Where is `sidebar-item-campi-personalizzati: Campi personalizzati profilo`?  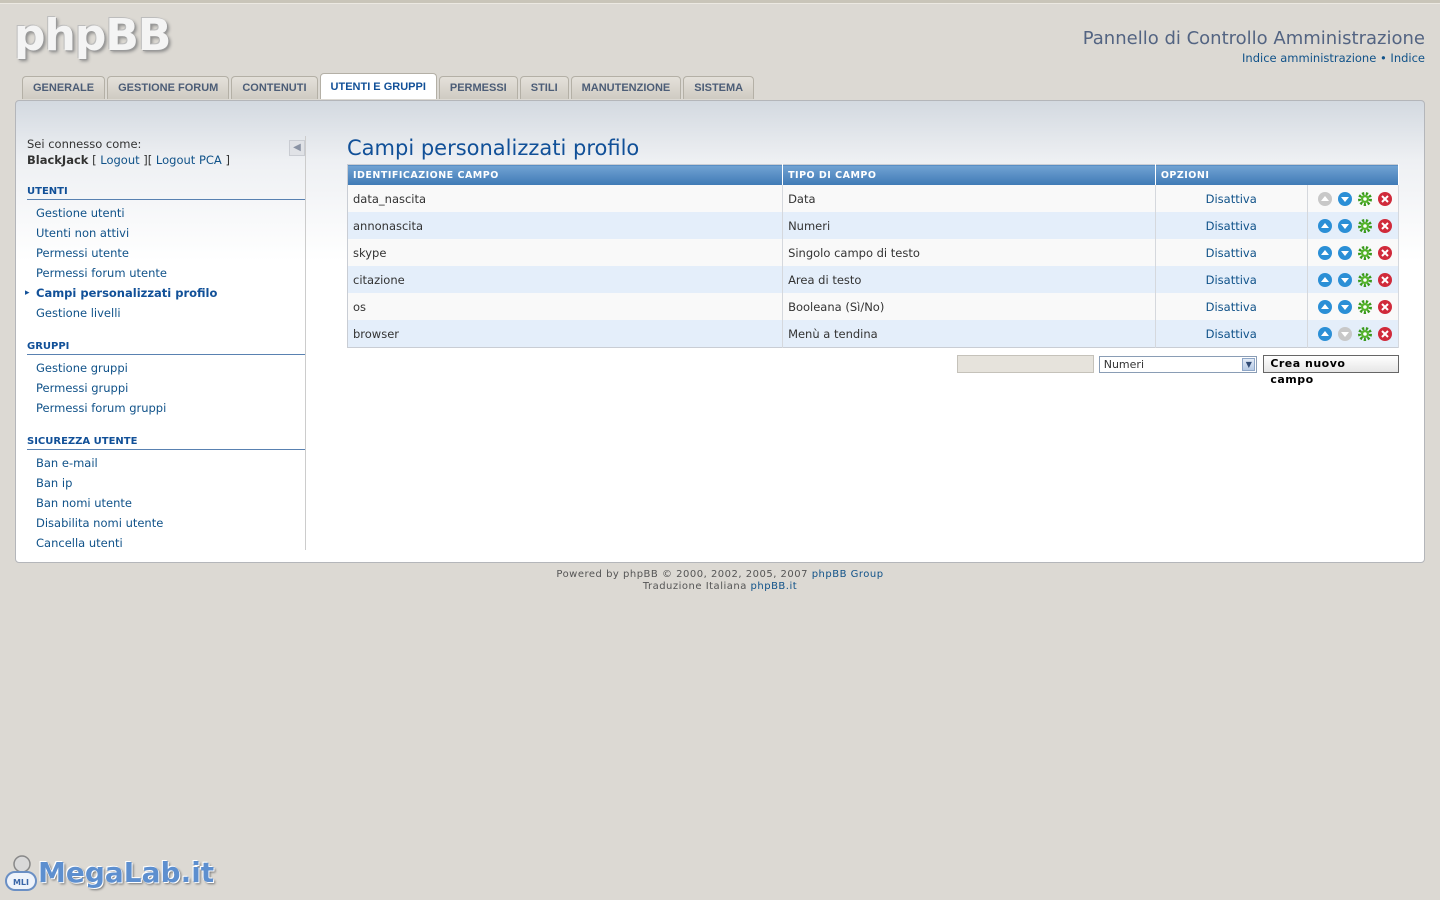
sidebar-item-campi-personalizzati: Campi personalizzati profilo is located at coordinates (165, 293).